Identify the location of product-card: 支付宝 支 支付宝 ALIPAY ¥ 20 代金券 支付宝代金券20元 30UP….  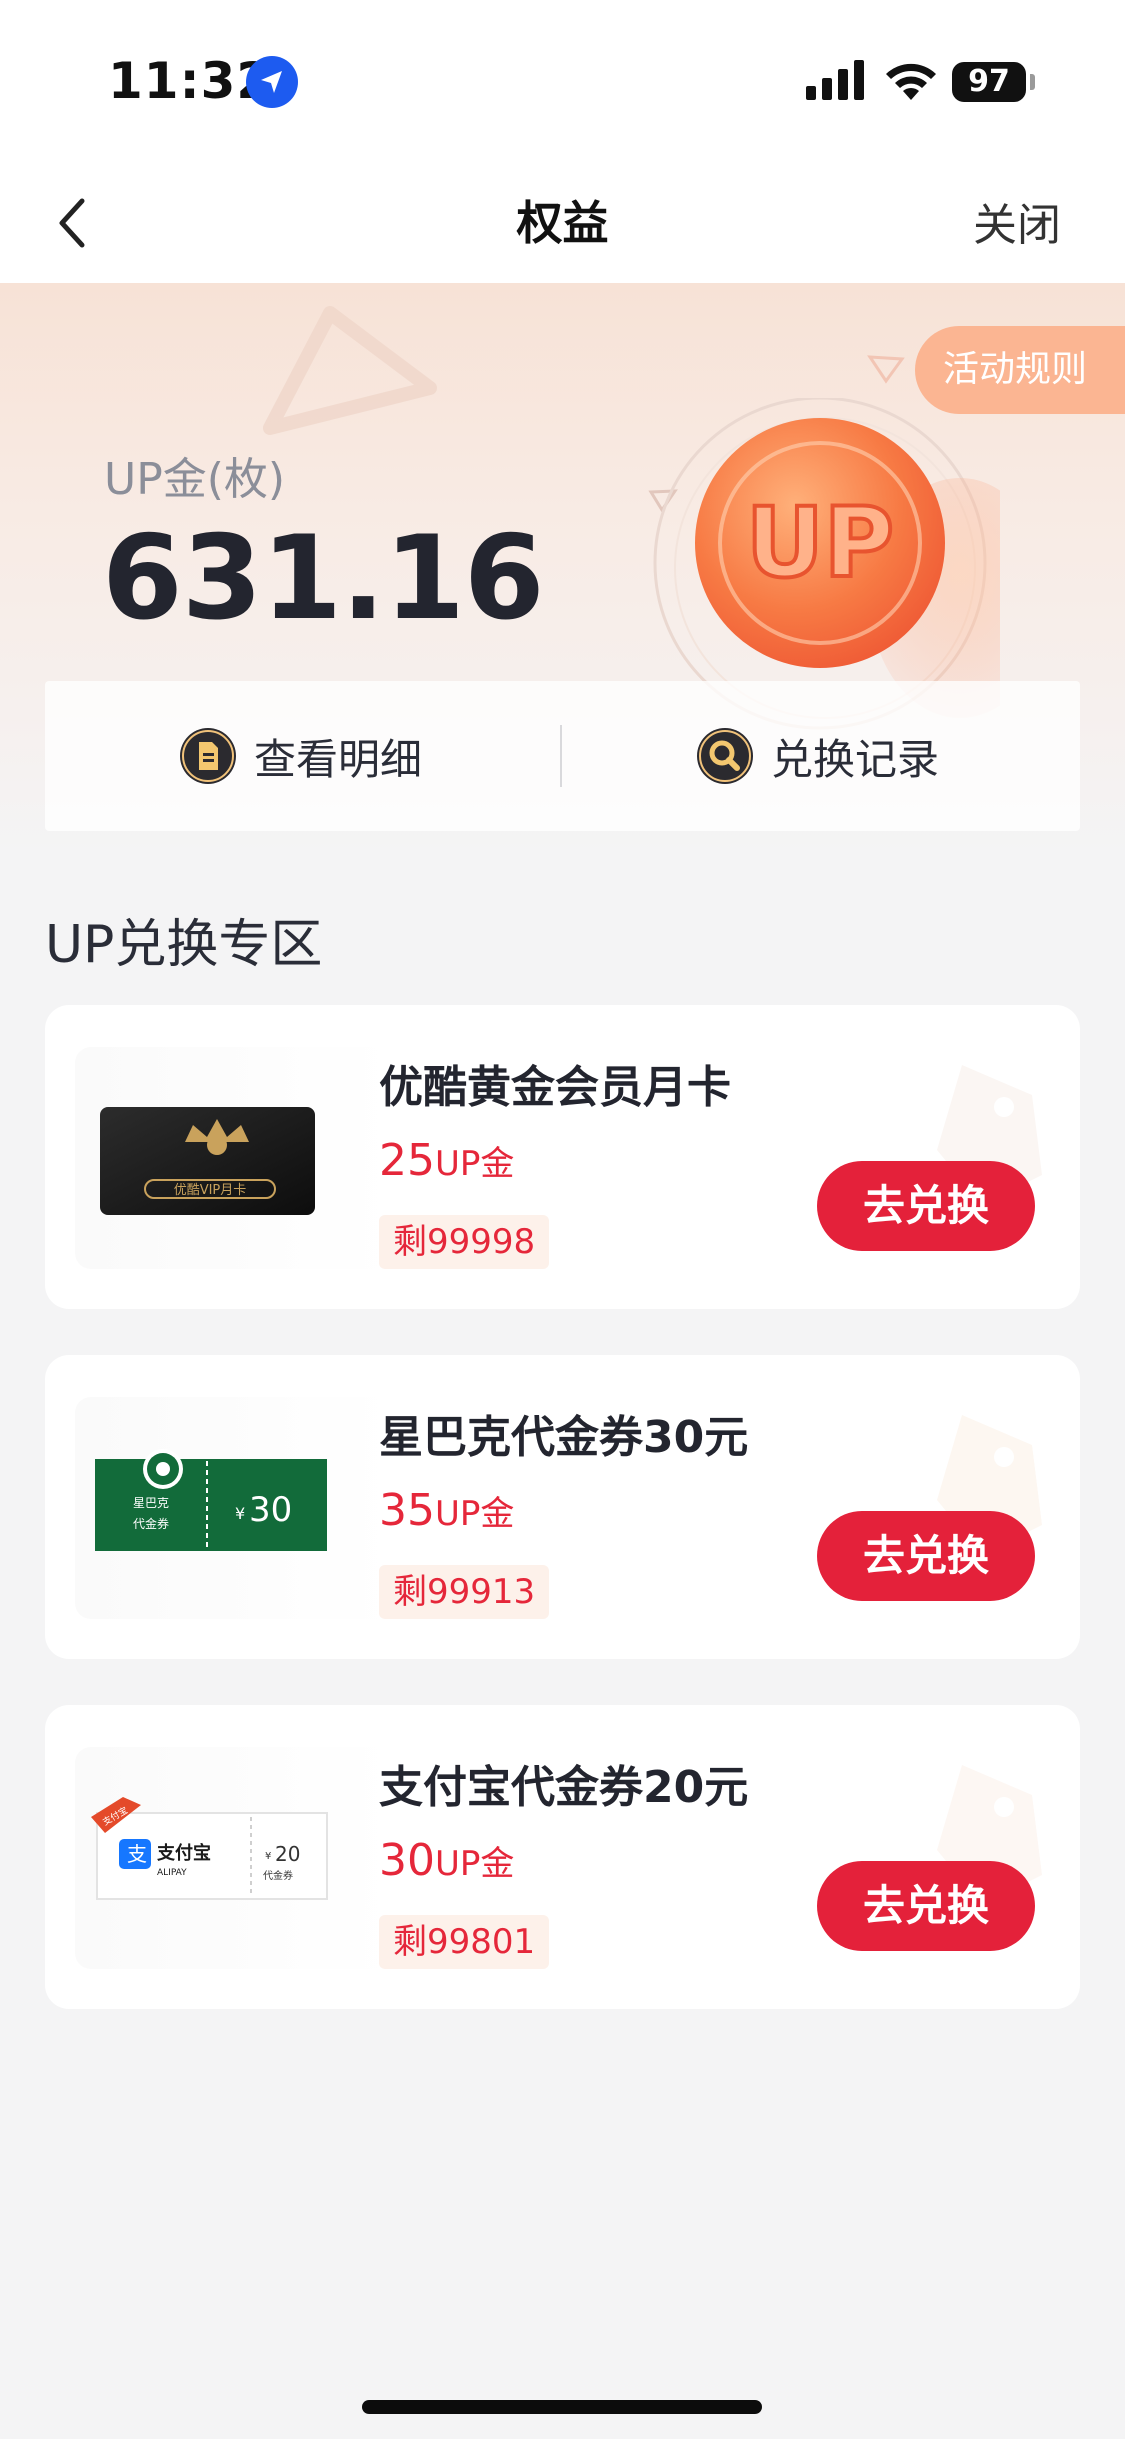
(562, 1857).